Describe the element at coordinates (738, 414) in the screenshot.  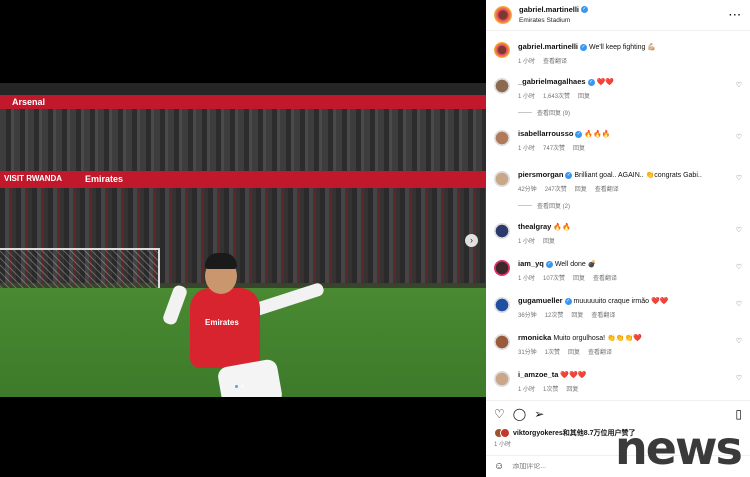
I see `save-bookmark-icon: ▯` at that location.